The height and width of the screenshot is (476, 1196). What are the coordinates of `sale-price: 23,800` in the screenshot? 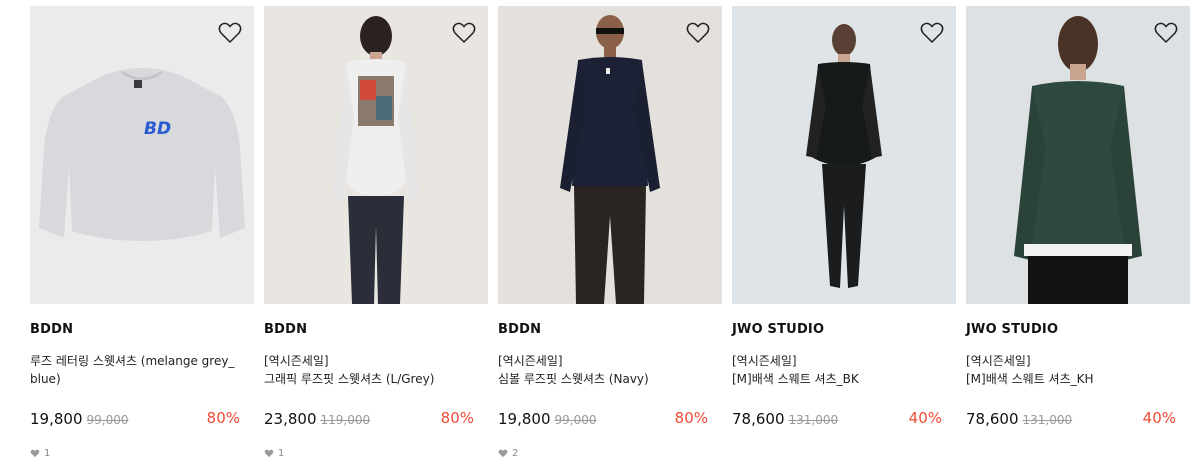 It's located at (290, 419).